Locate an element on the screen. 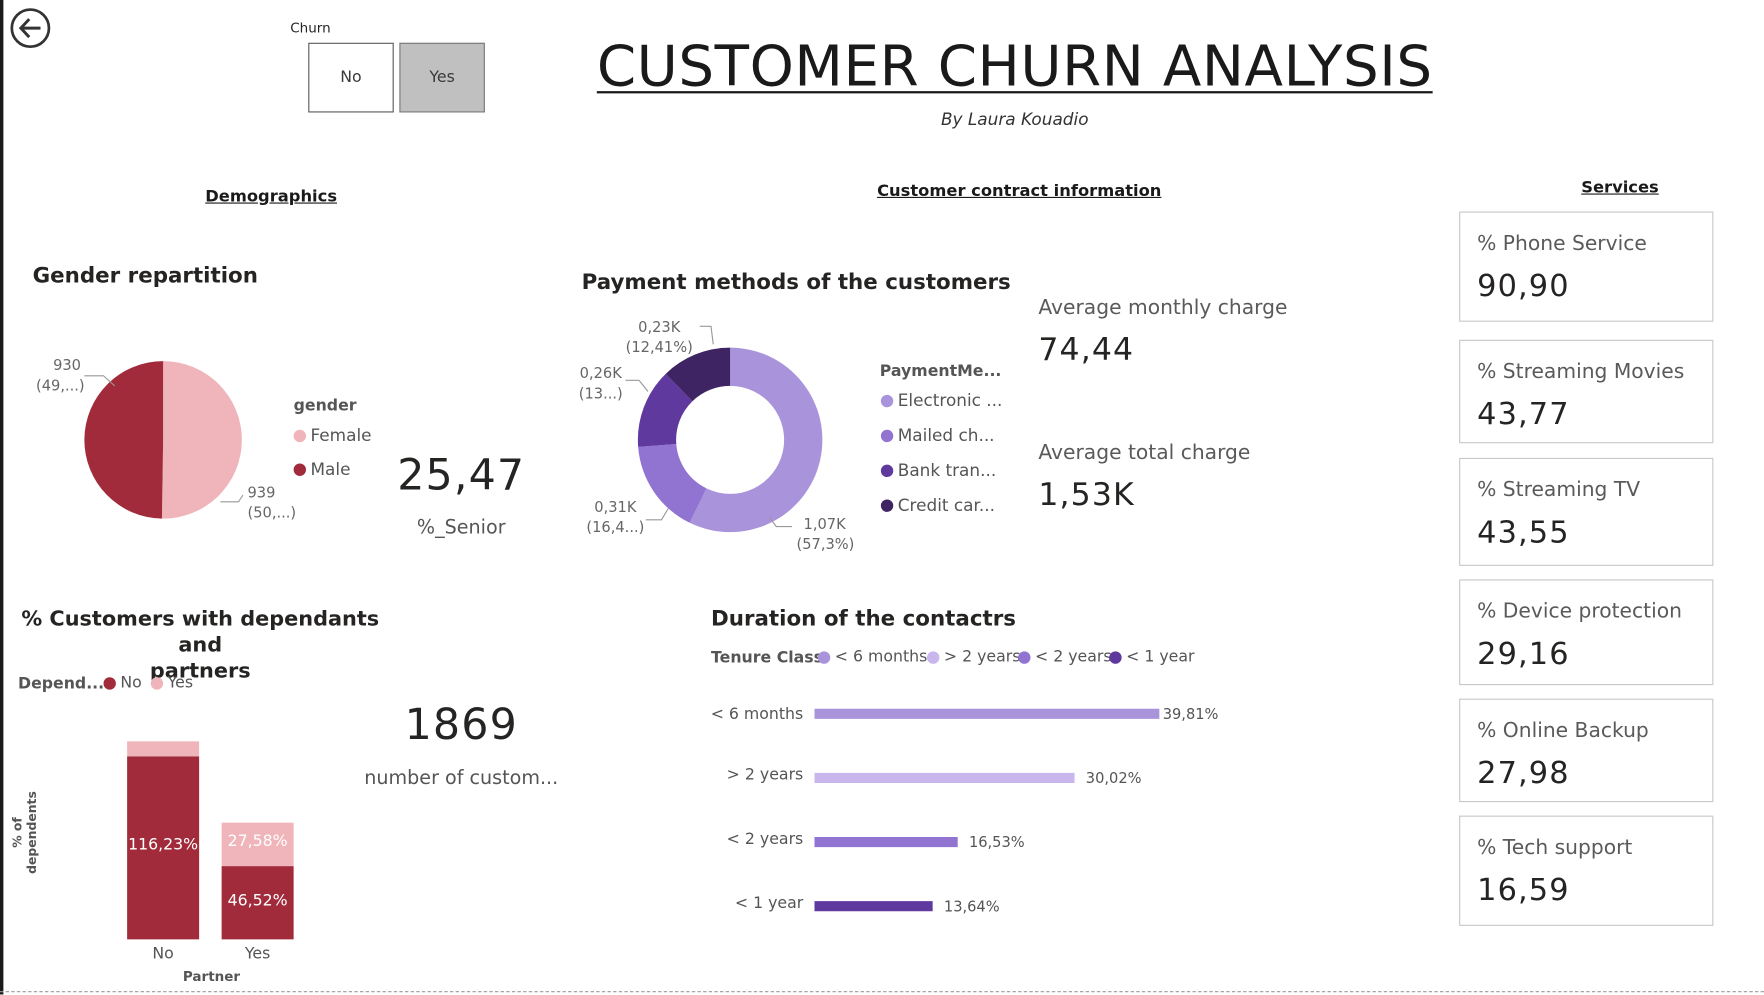 This screenshot has width=1764, height=995. churn-slicer-title: Churn is located at coordinates (310, 28).